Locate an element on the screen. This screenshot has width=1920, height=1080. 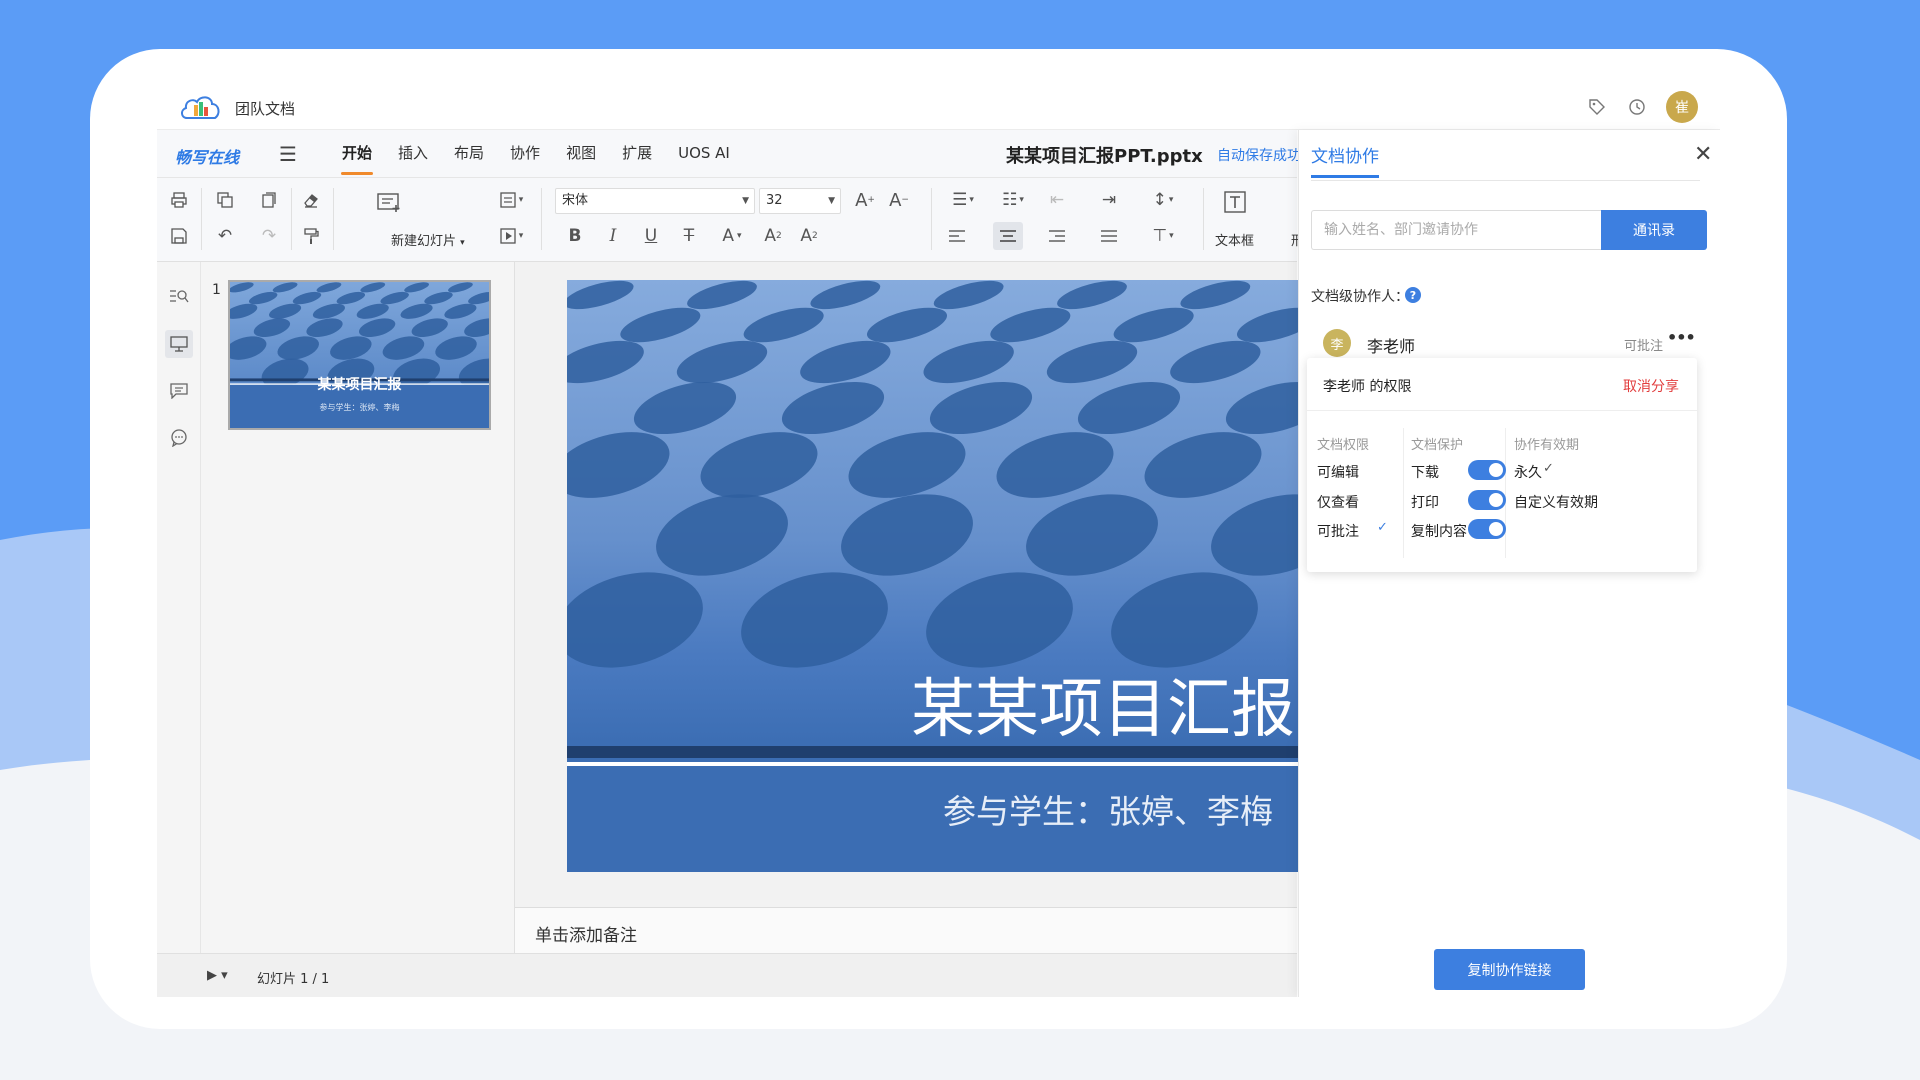
copy-content-toggle is located at coordinates (1487, 529).